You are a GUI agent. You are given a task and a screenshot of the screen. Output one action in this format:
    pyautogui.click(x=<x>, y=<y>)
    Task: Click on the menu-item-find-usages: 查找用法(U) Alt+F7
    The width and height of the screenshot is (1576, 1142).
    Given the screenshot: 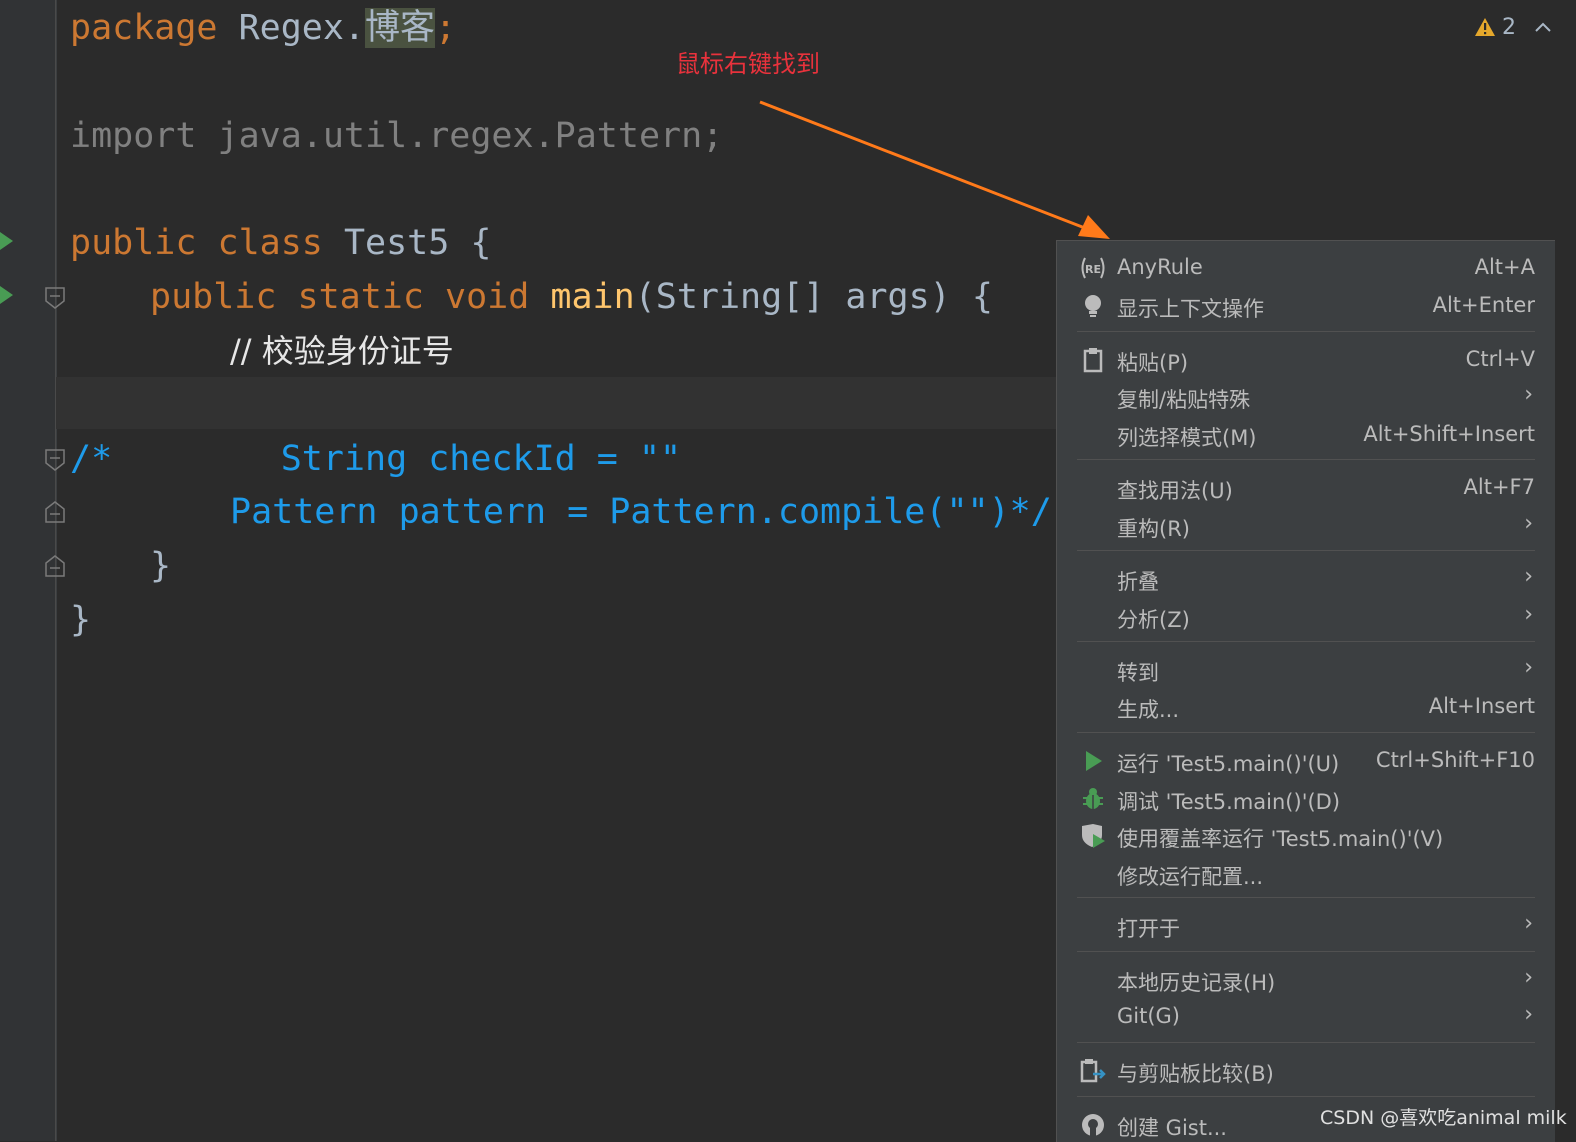 What is the action you would take?
    pyautogui.click(x=1306, y=487)
    